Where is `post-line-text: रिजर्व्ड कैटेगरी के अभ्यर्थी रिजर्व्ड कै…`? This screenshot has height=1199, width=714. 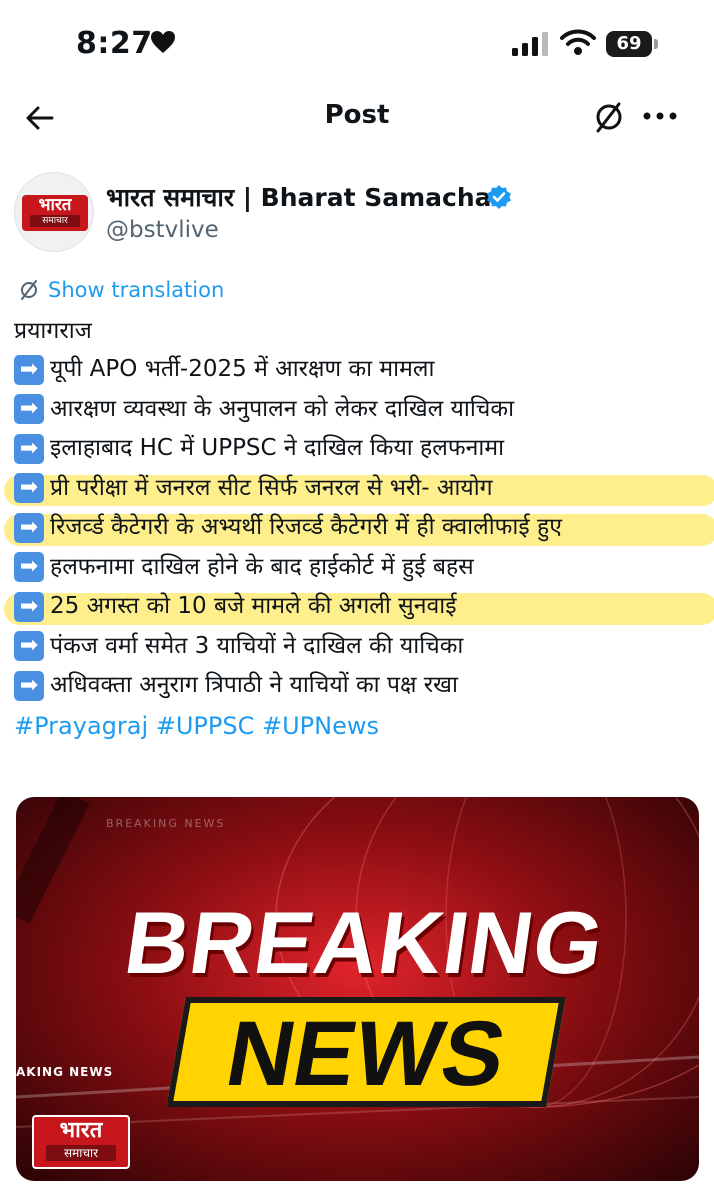
post-line-text: रिजर्व्ड कैटेगरी के अभ्यर्थी रिजर्व्ड कै… is located at coordinates (306, 527).